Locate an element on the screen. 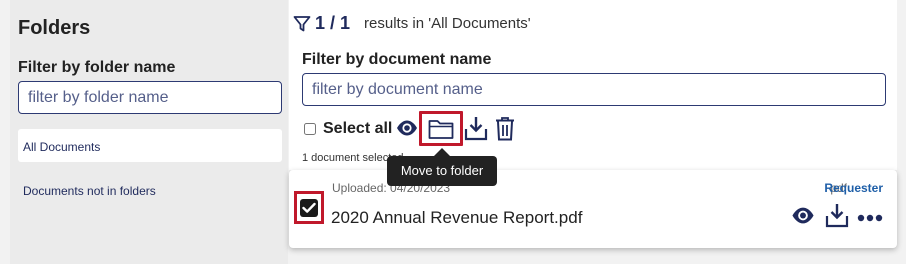  results-bar: 1 / 1 results in 'All Documents' is located at coordinates (412, 23).